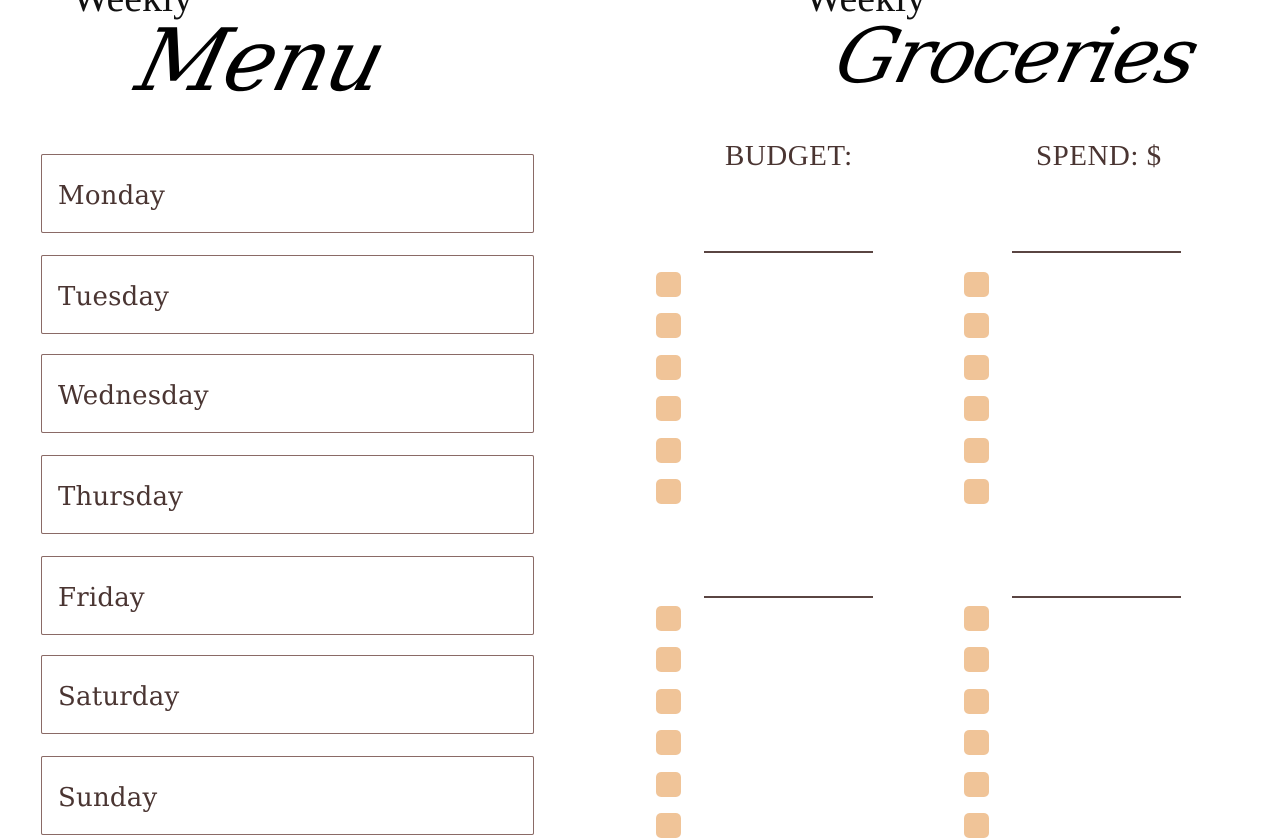 The width and height of the screenshot is (1270, 838). I want to click on menu-title: Menu, so click(261, 61).